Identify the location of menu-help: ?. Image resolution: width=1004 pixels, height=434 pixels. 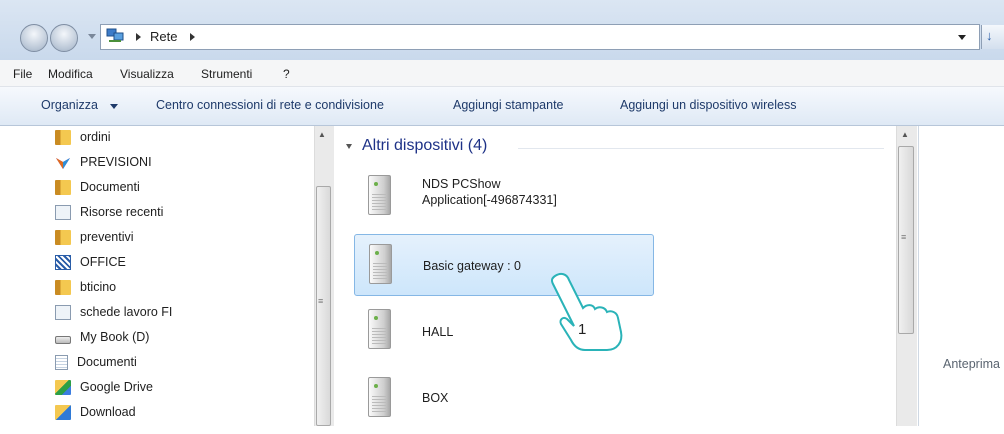
(286, 74).